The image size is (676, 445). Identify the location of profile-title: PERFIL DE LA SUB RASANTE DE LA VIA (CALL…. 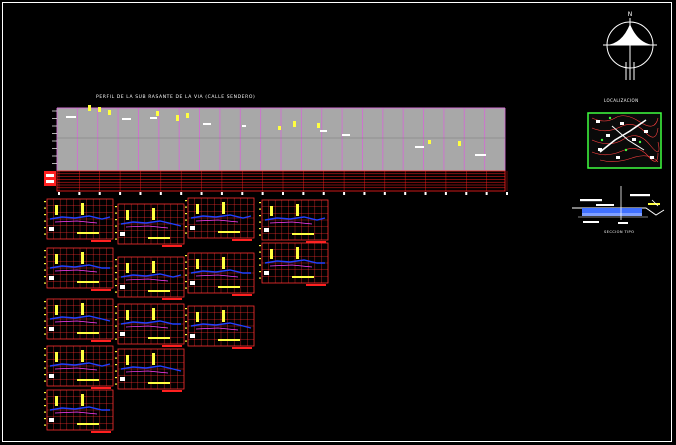
(175, 97).